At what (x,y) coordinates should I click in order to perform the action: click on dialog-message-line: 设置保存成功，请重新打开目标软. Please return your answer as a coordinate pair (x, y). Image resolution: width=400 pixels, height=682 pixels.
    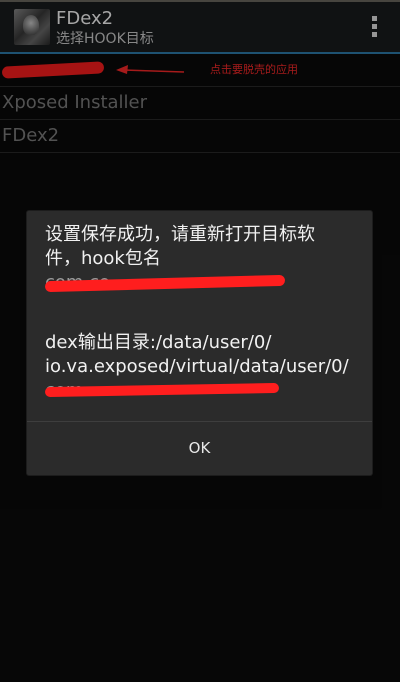
    Looking at the image, I should click on (180, 234).